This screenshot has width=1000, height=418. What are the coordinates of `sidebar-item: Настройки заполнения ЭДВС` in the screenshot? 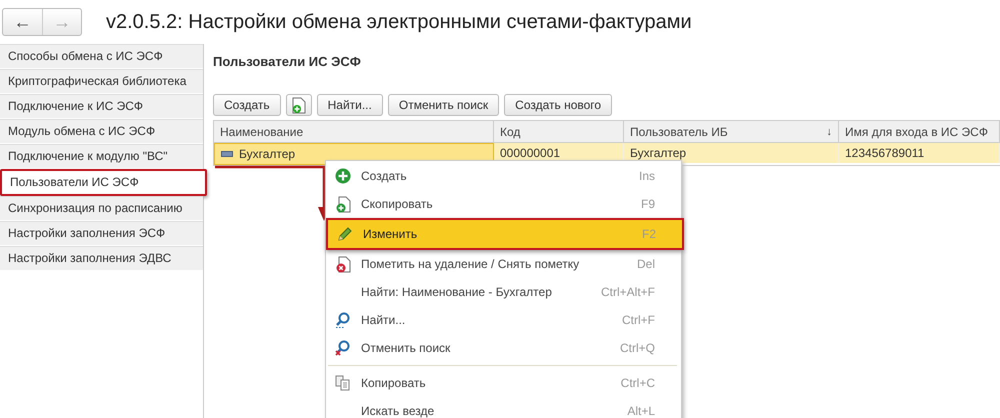 It's located at (101, 258).